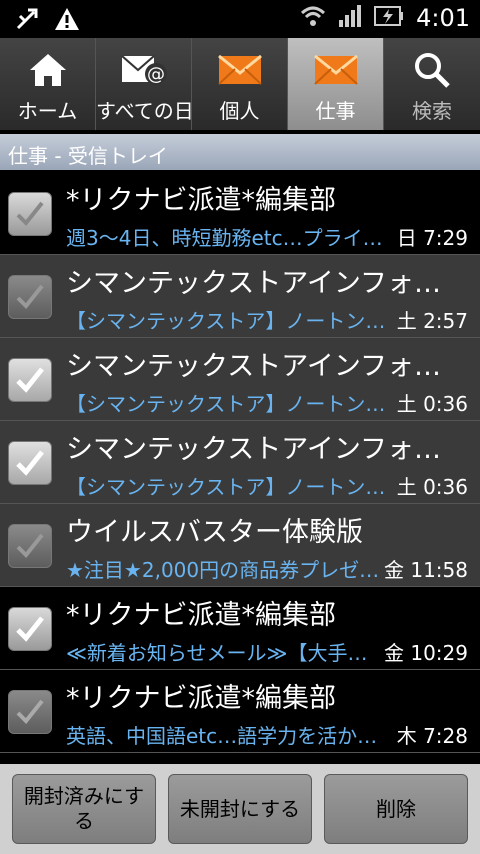  What do you see at coordinates (389, 18) in the screenshot?
I see `battery-charging-icon` at bounding box center [389, 18].